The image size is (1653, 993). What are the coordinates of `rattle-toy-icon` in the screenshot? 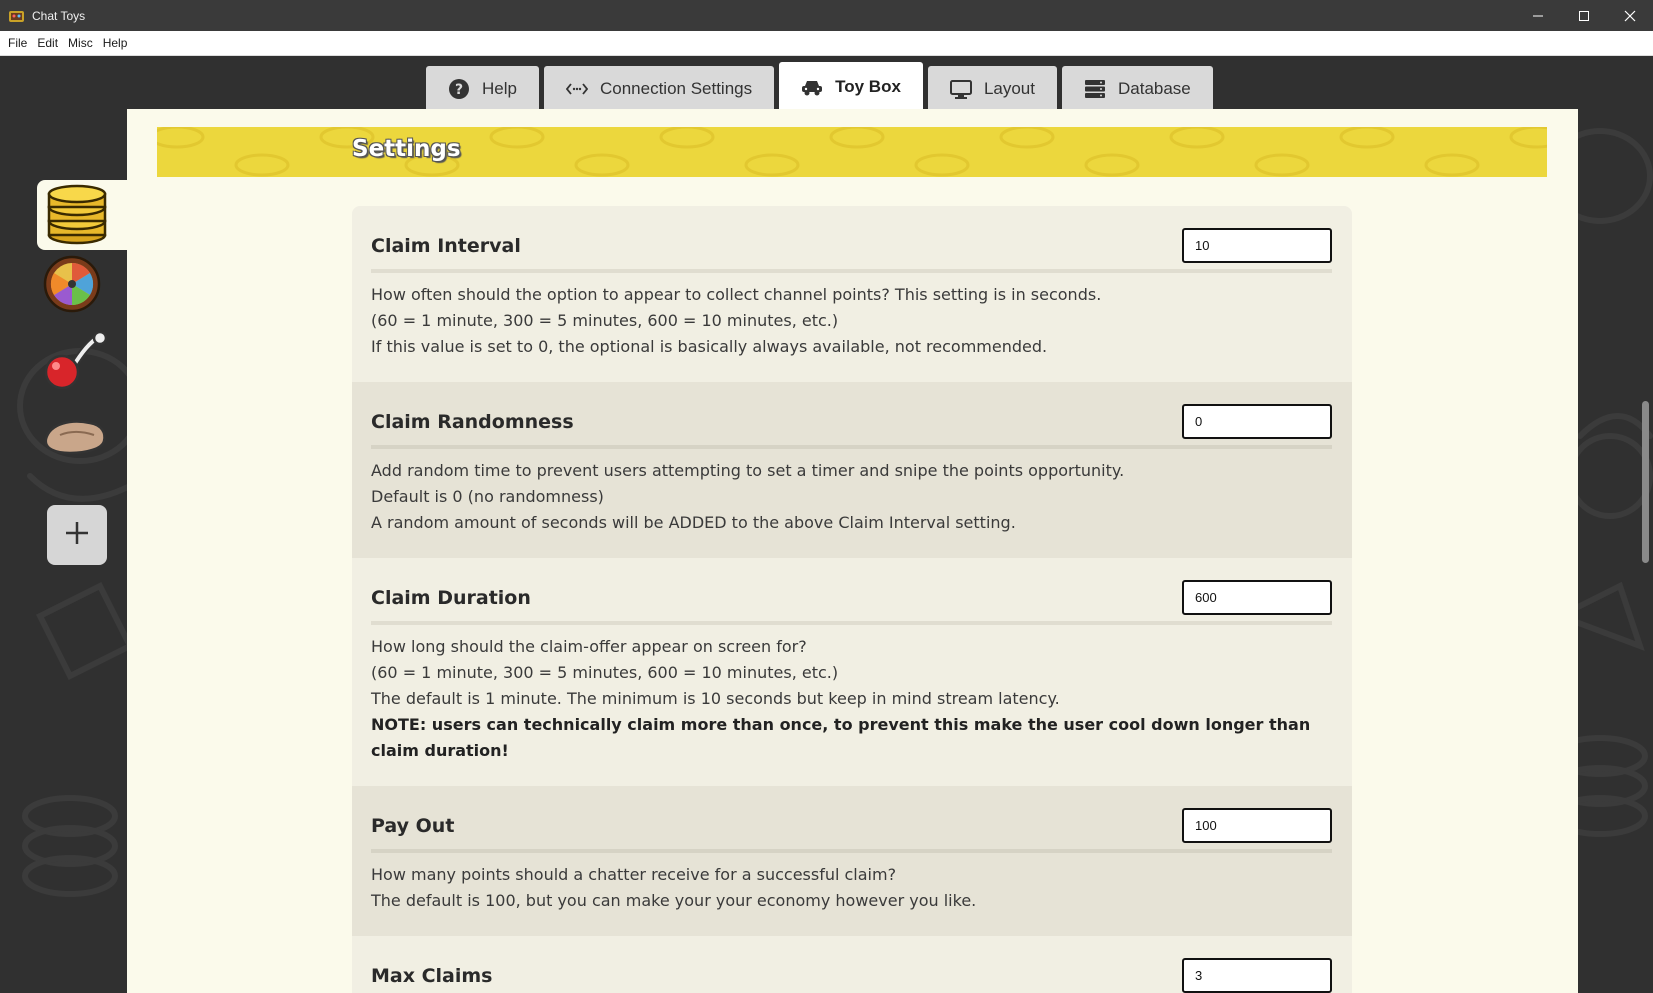 It's located at (75, 363).